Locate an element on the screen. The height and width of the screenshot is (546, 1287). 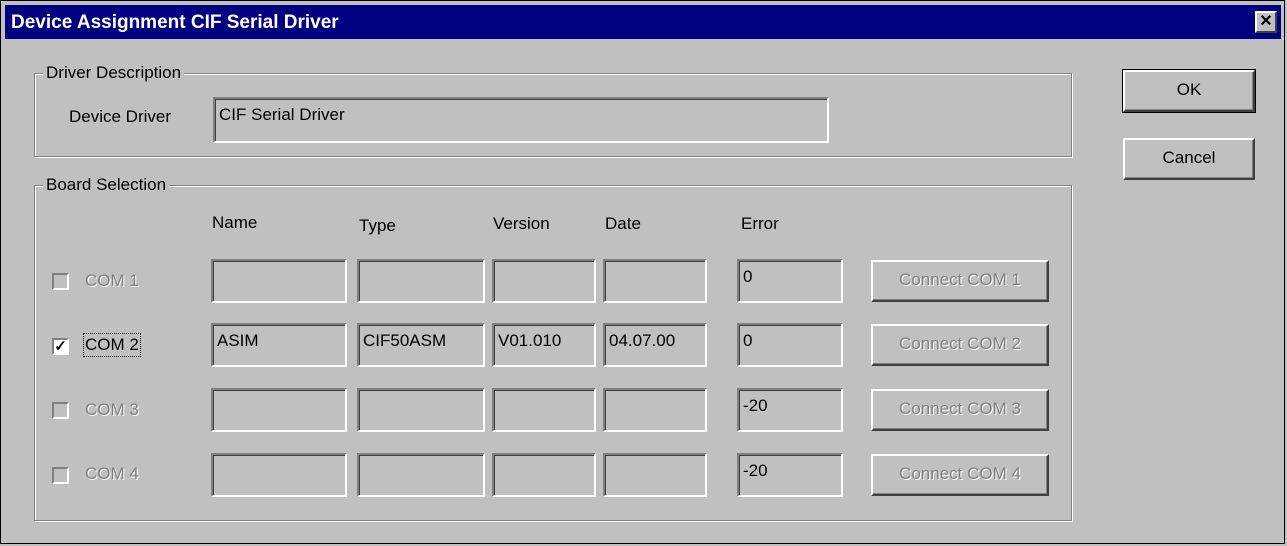
column-header-type: Type is located at coordinates (377, 225).